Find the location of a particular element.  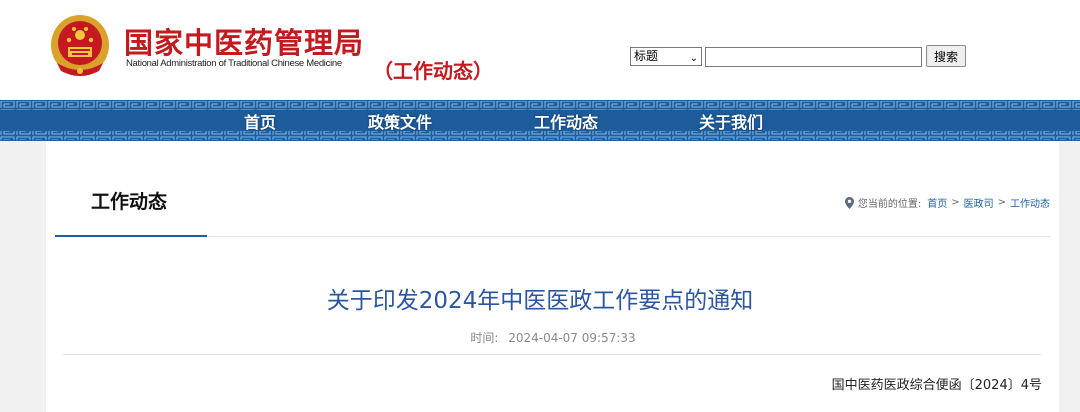

section-title: 工作动态 is located at coordinates (129, 202).